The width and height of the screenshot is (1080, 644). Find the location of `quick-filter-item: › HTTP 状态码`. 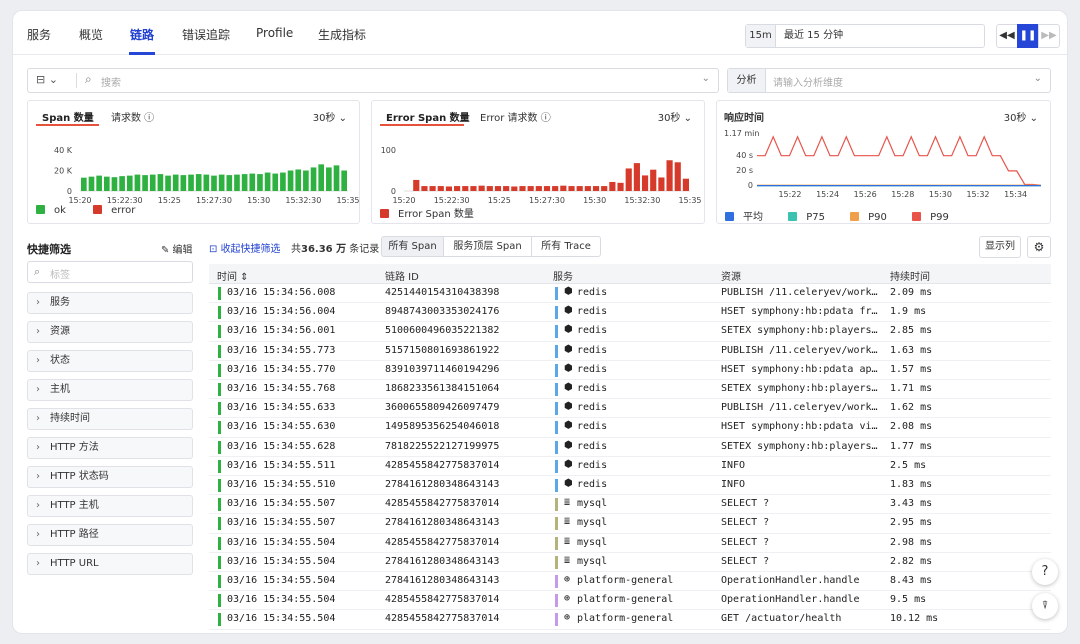

quick-filter-item: › HTTP 状态码 is located at coordinates (110, 477).